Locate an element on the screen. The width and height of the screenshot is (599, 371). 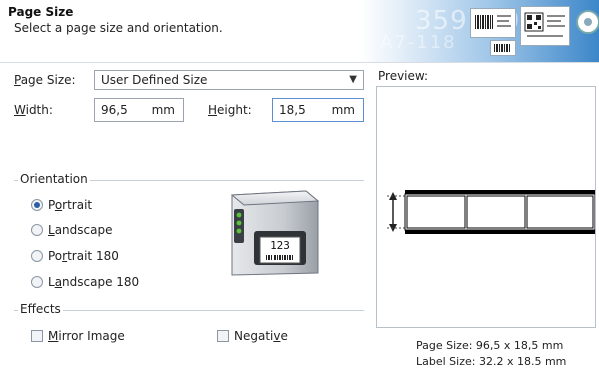
page-size-label: Page Size: is located at coordinates (45, 80).